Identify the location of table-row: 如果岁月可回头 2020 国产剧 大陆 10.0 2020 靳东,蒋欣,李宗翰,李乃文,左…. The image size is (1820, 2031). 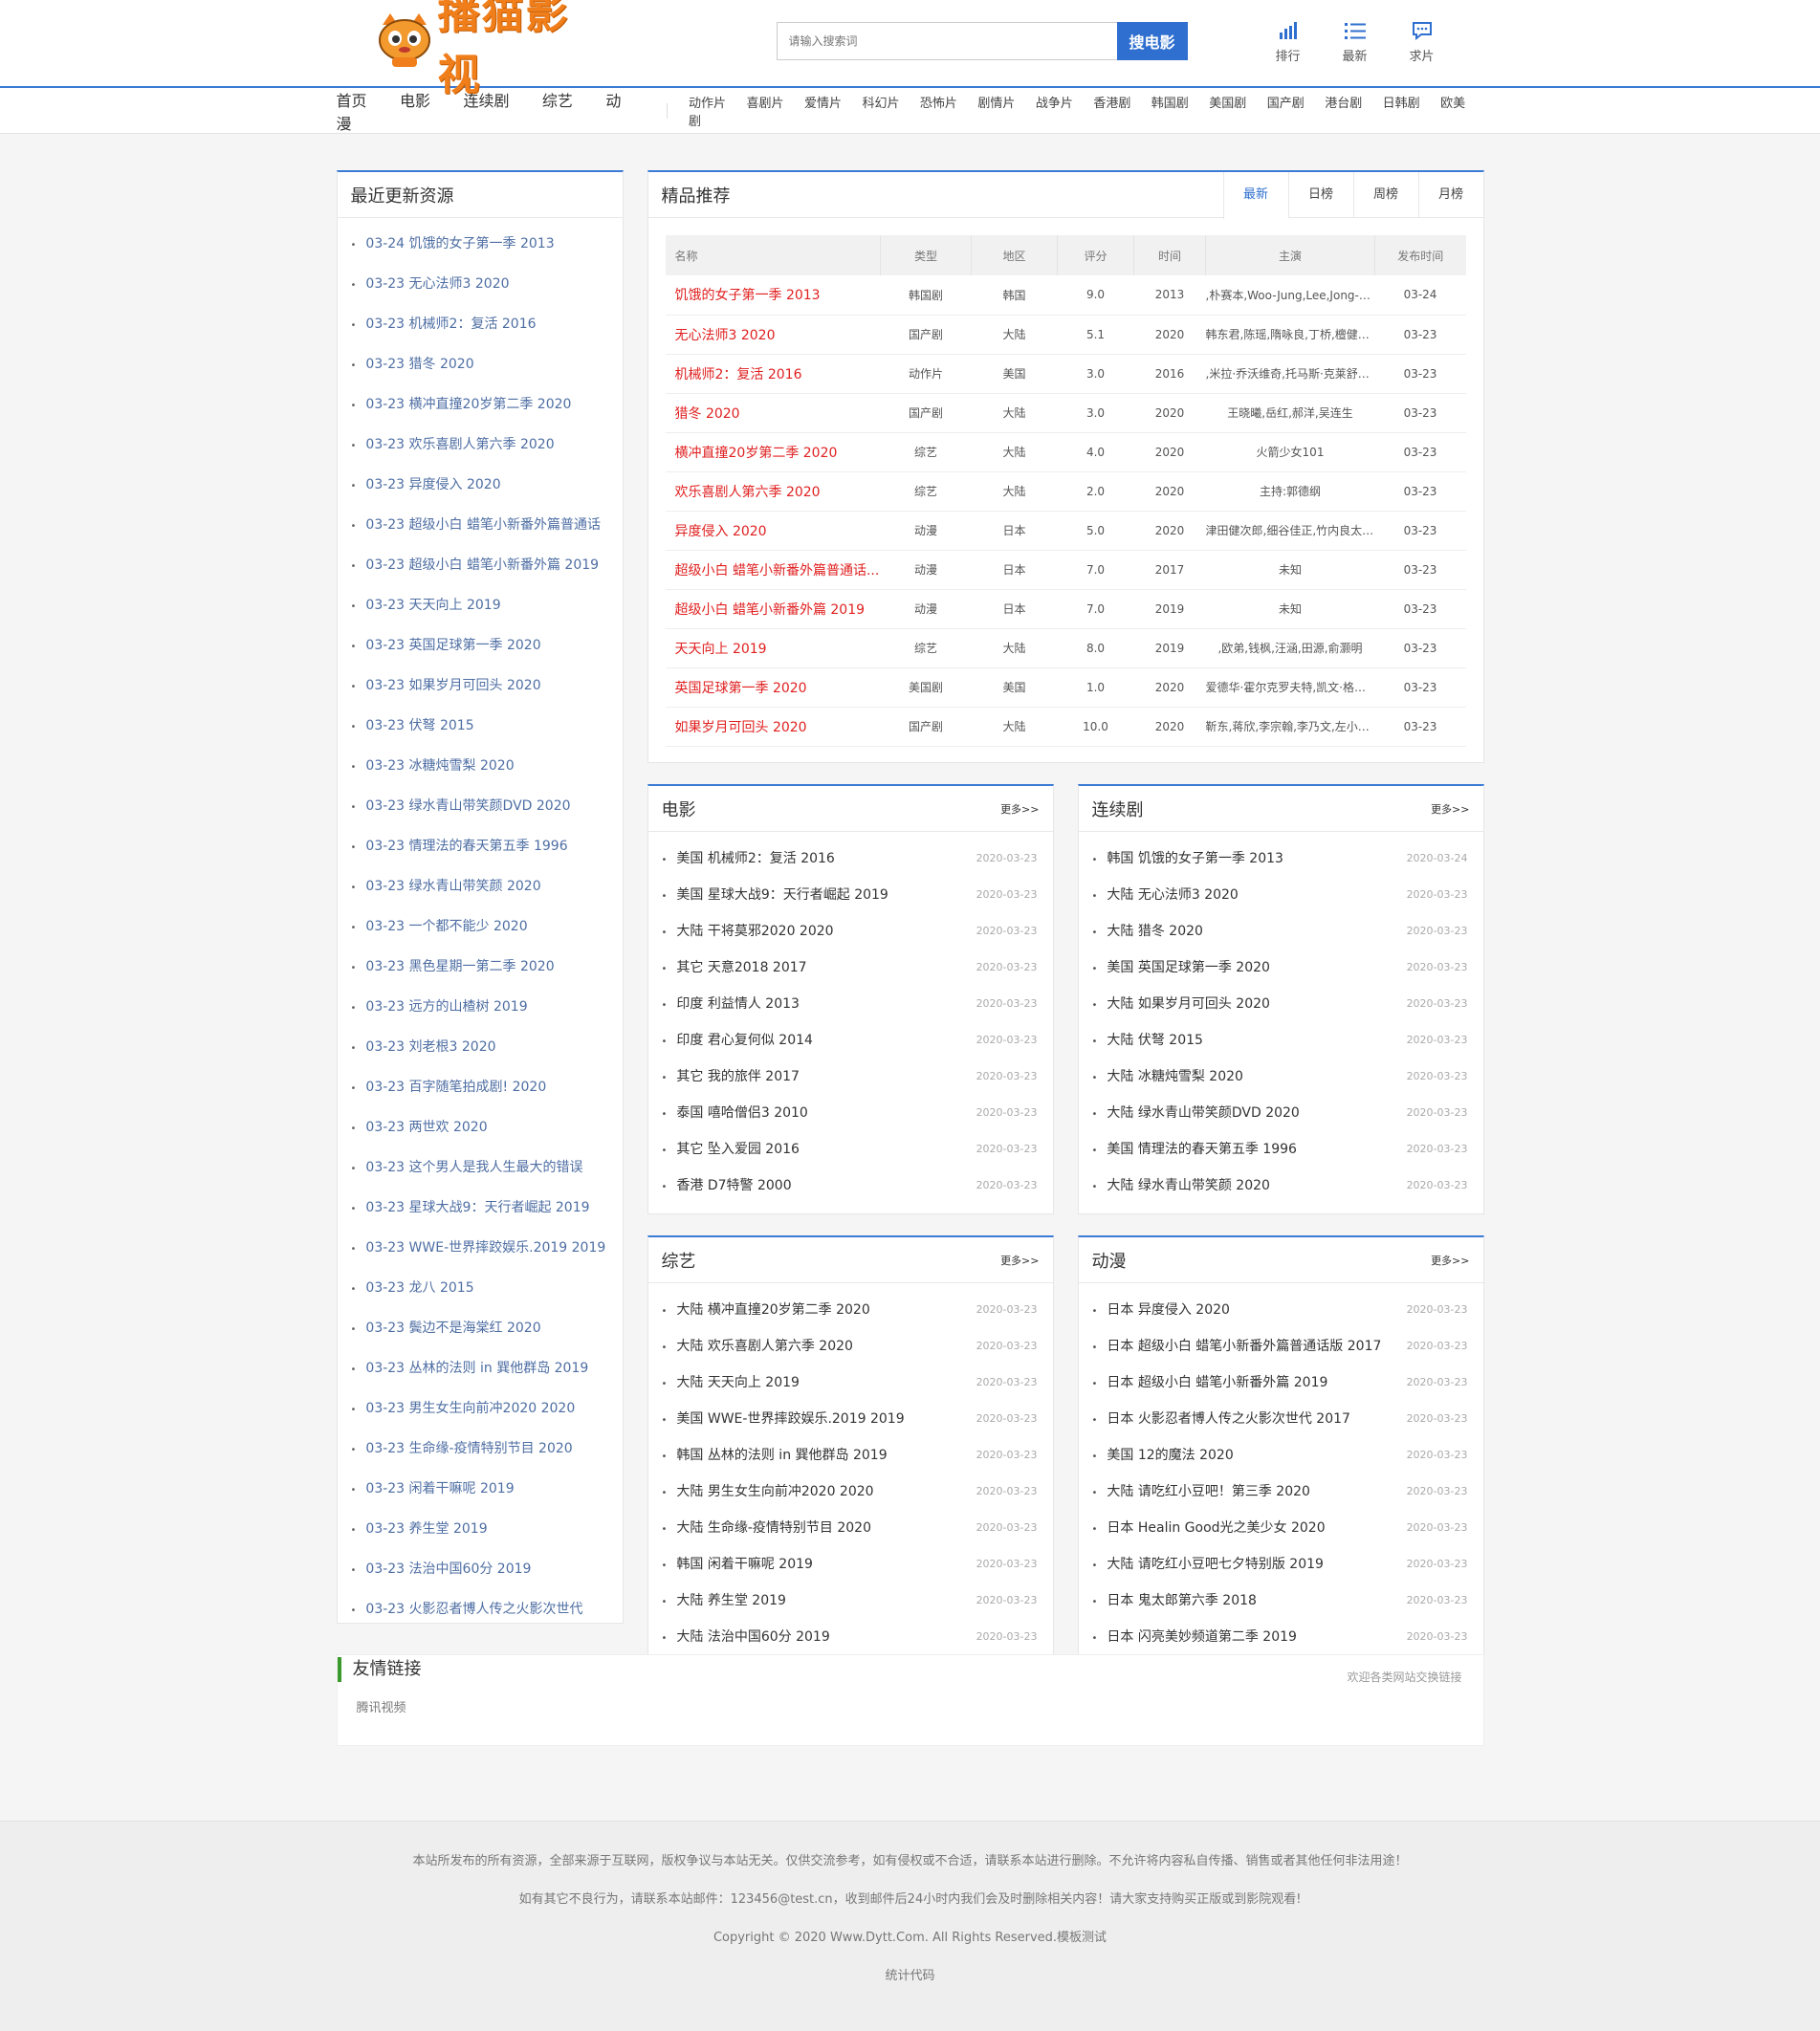
(1065, 727).